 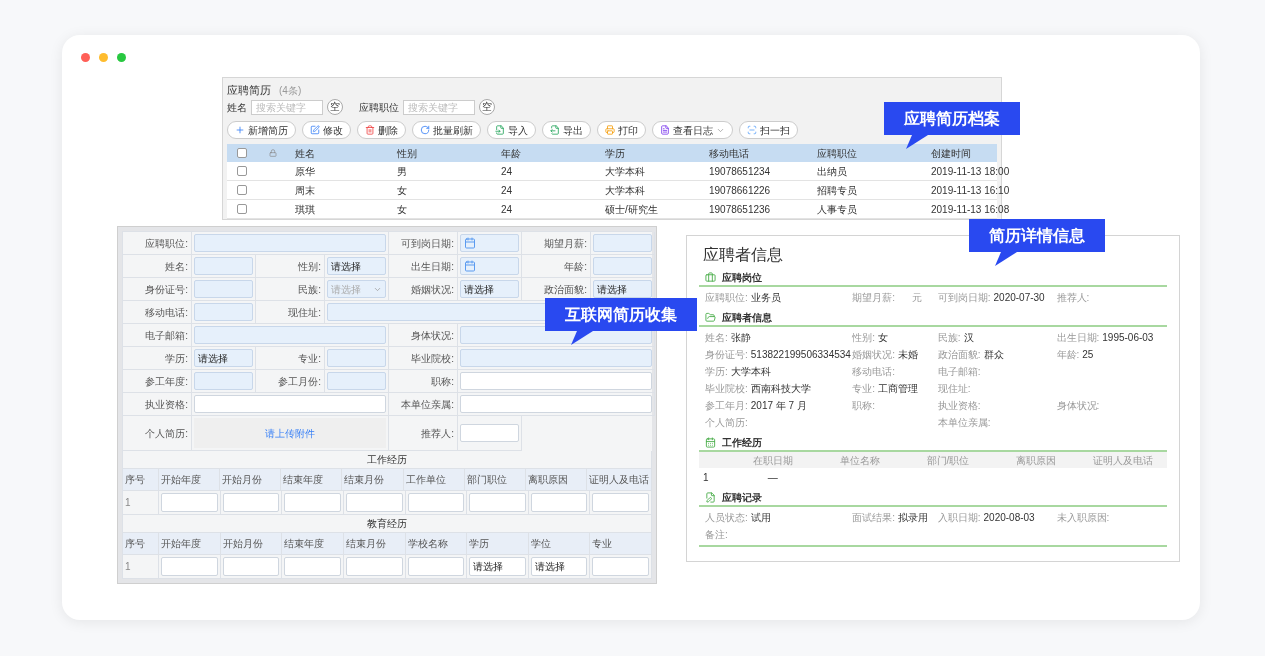 What do you see at coordinates (128, 567) in the screenshot?
I see `row-number: 1` at bounding box center [128, 567].